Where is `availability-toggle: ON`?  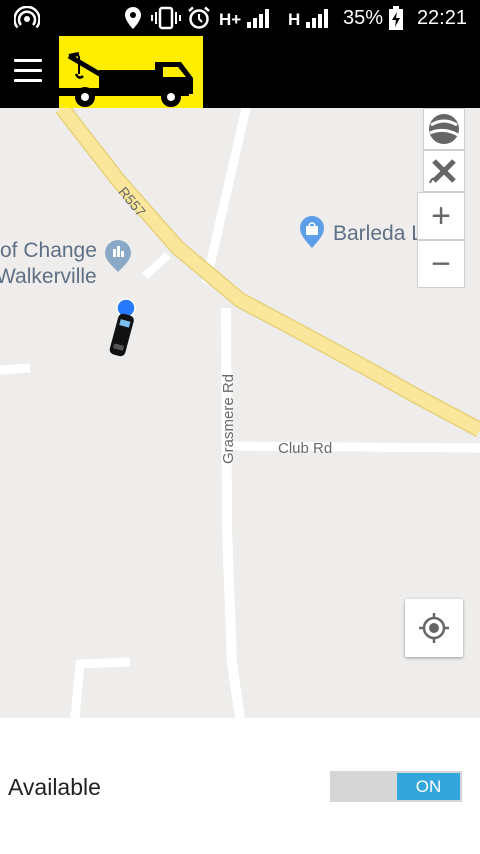
availability-toggle: ON is located at coordinates (396, 786).